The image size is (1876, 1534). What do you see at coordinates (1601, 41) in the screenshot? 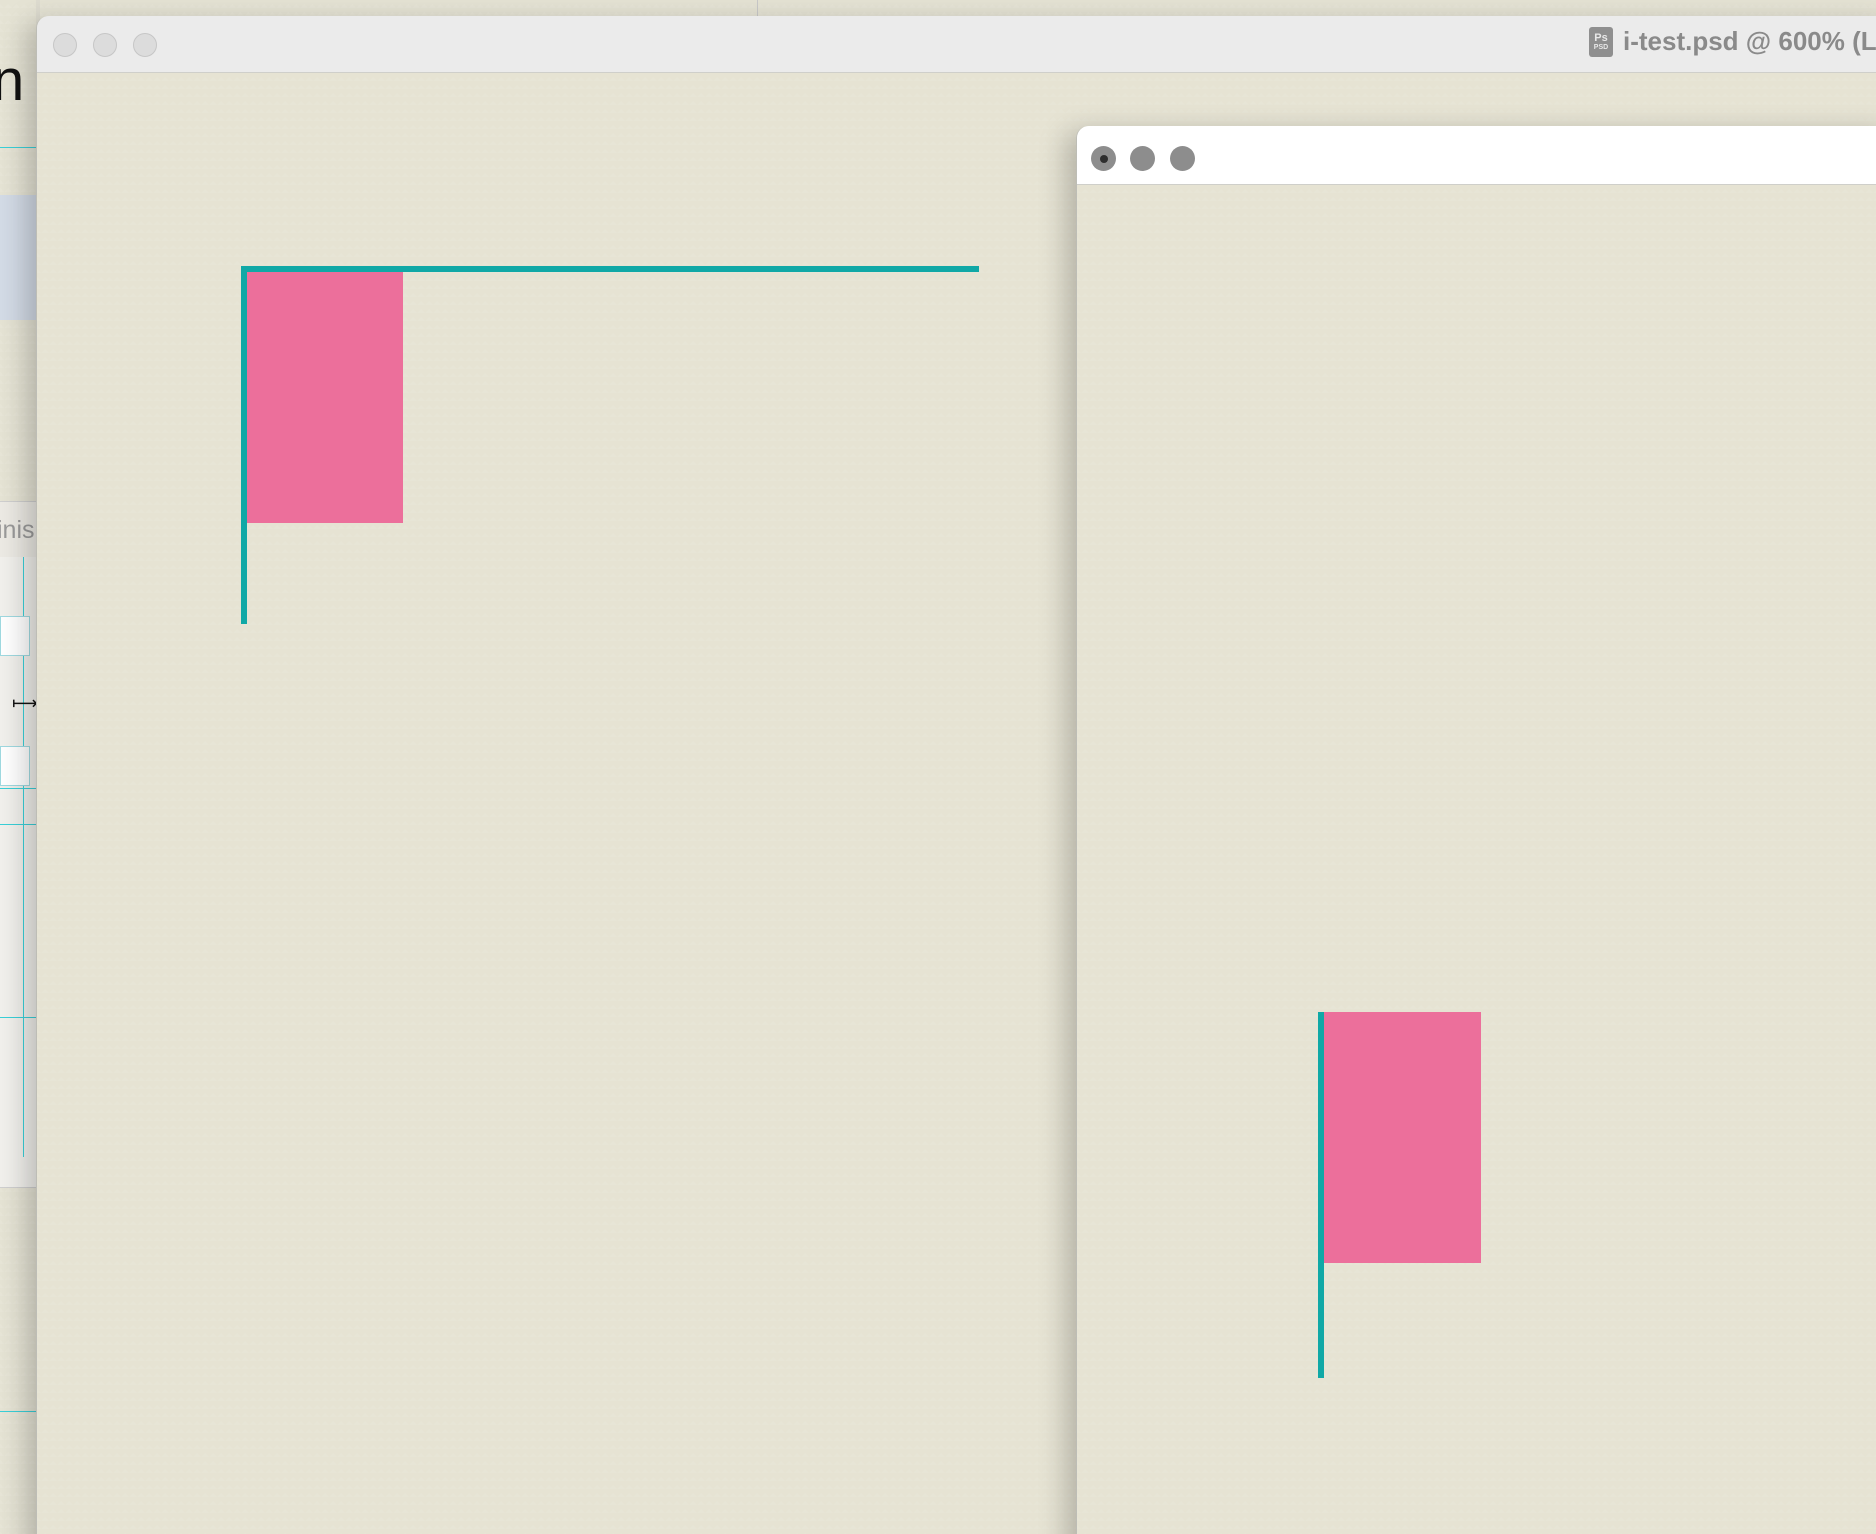
I see `ps-file-icon: Ps PSD` at bounding box center [1601, 41].